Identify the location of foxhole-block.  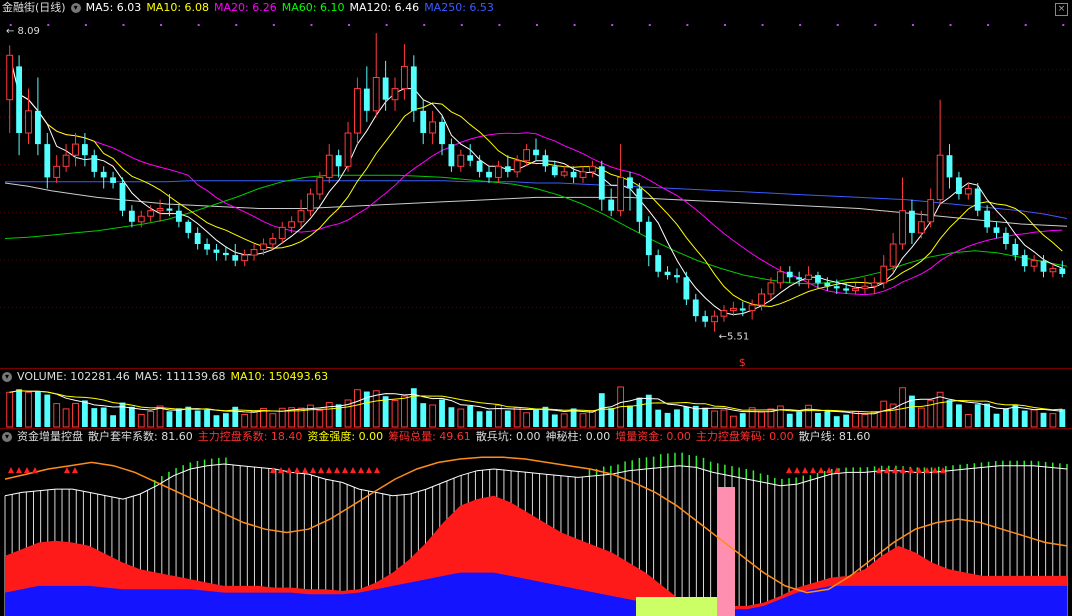
(681, 606).